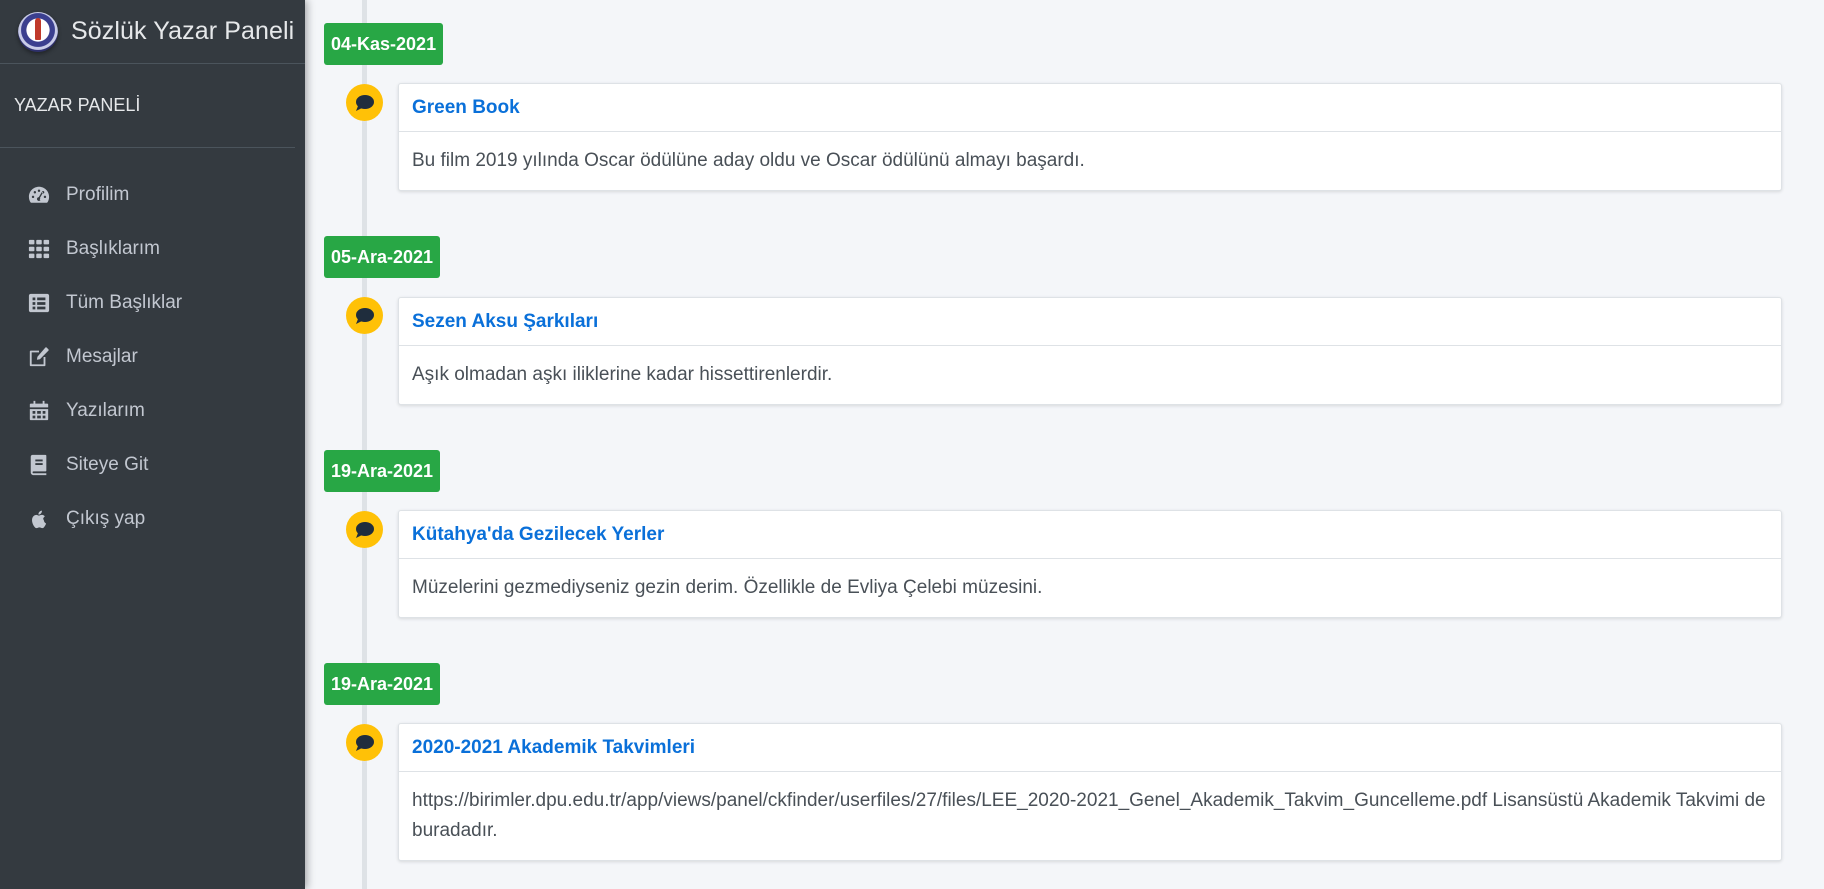 The width and height of the screenshot is (1824, 889). Describe the element at coordinates (1090, 748) in the screenshot. I see `timeline-item-header: 2020-2021 Akademik Takvimleri` at that location.